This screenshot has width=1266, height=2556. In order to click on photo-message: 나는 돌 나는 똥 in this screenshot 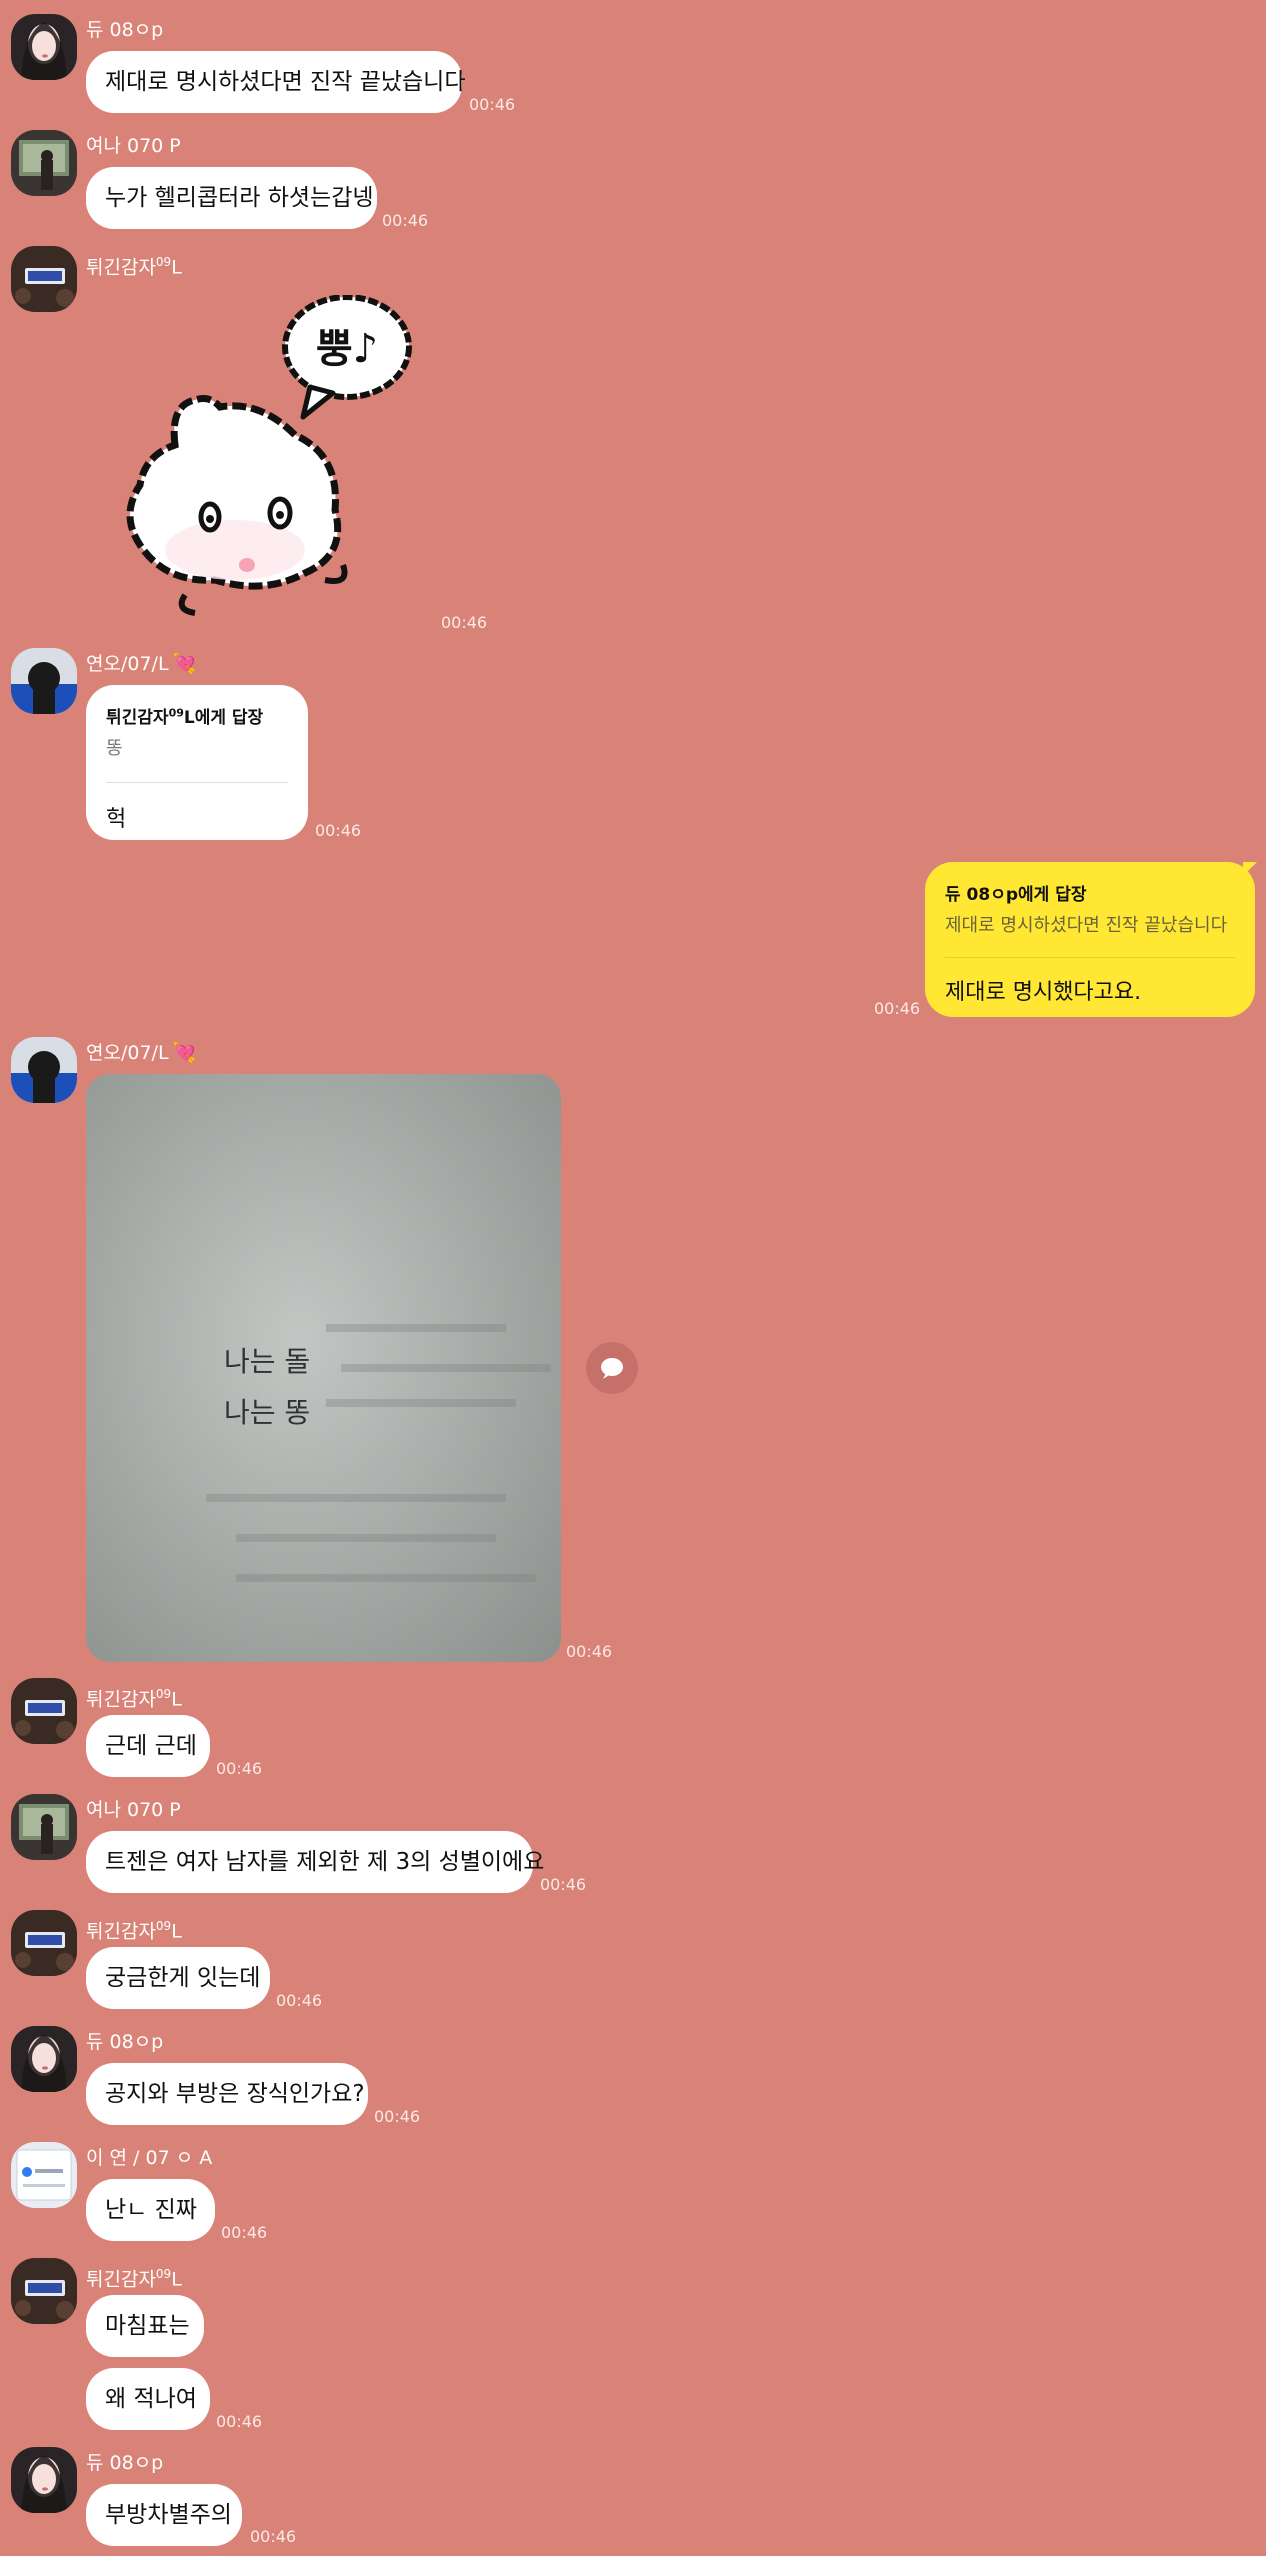, I will do `click(323, 1368)`.